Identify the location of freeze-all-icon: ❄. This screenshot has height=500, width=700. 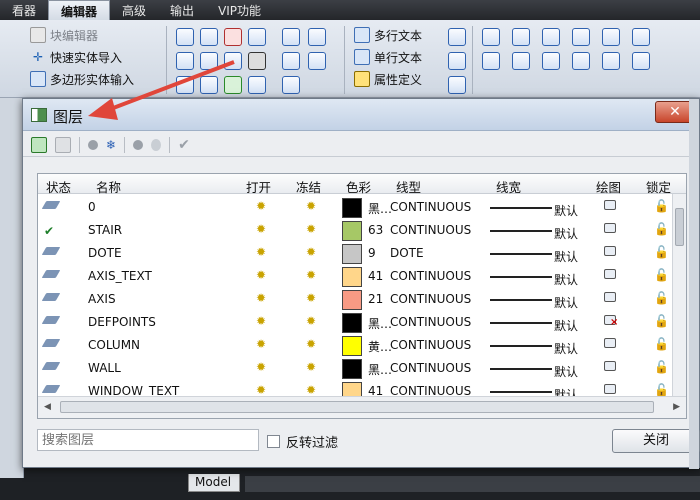
(111, 145).